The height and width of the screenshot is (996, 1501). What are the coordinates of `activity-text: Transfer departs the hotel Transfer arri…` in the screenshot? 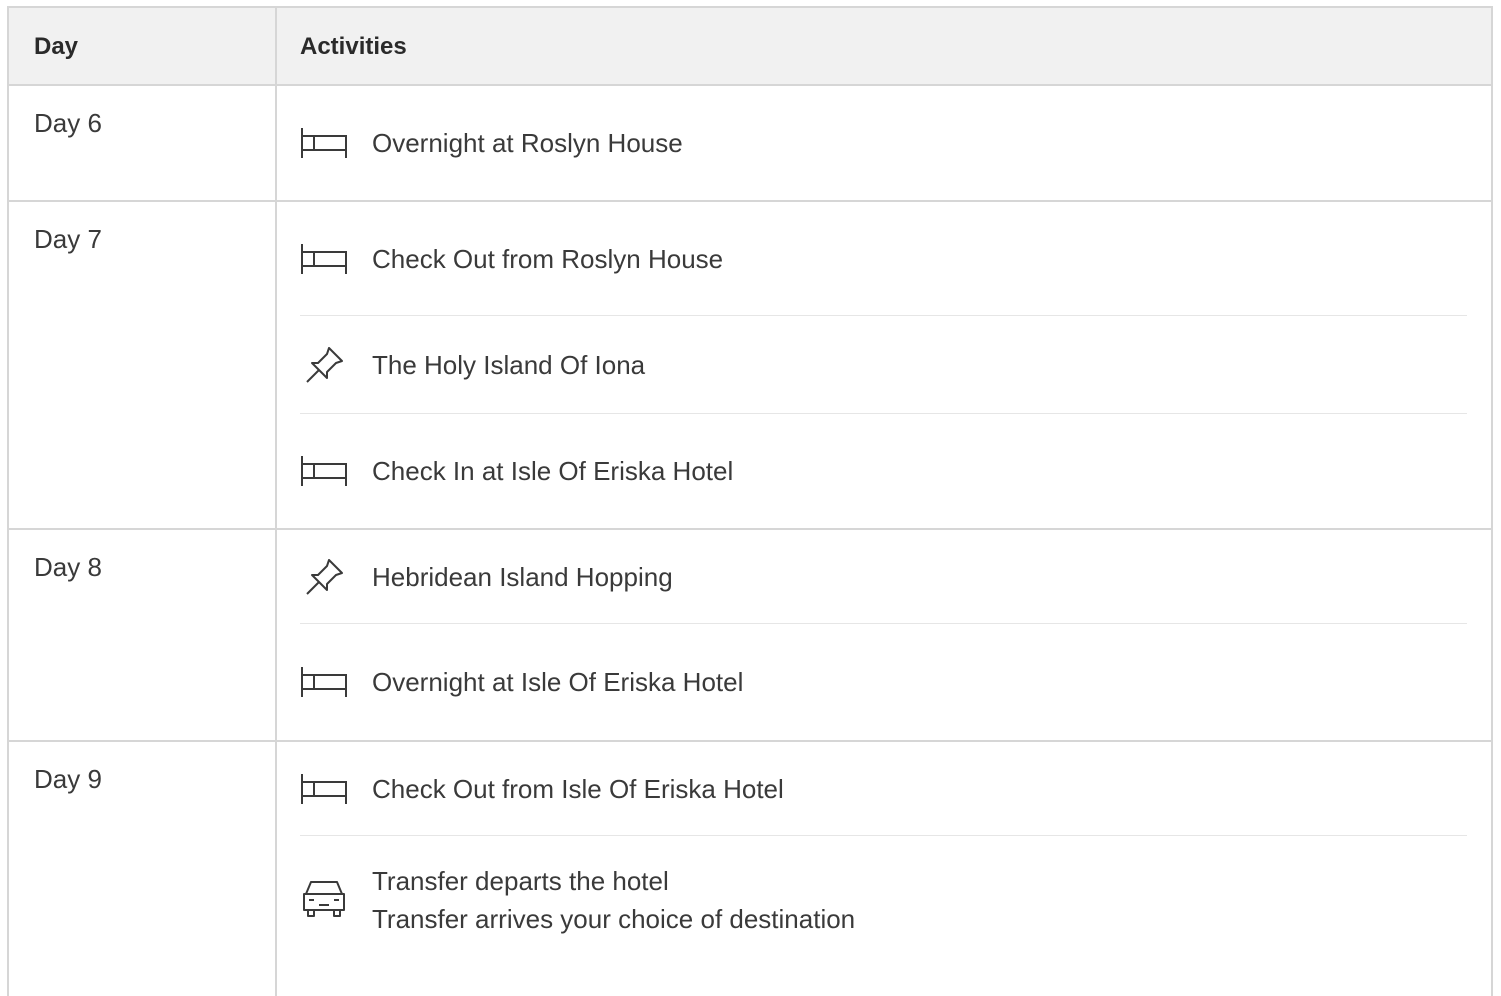 It's located at (613, 900).